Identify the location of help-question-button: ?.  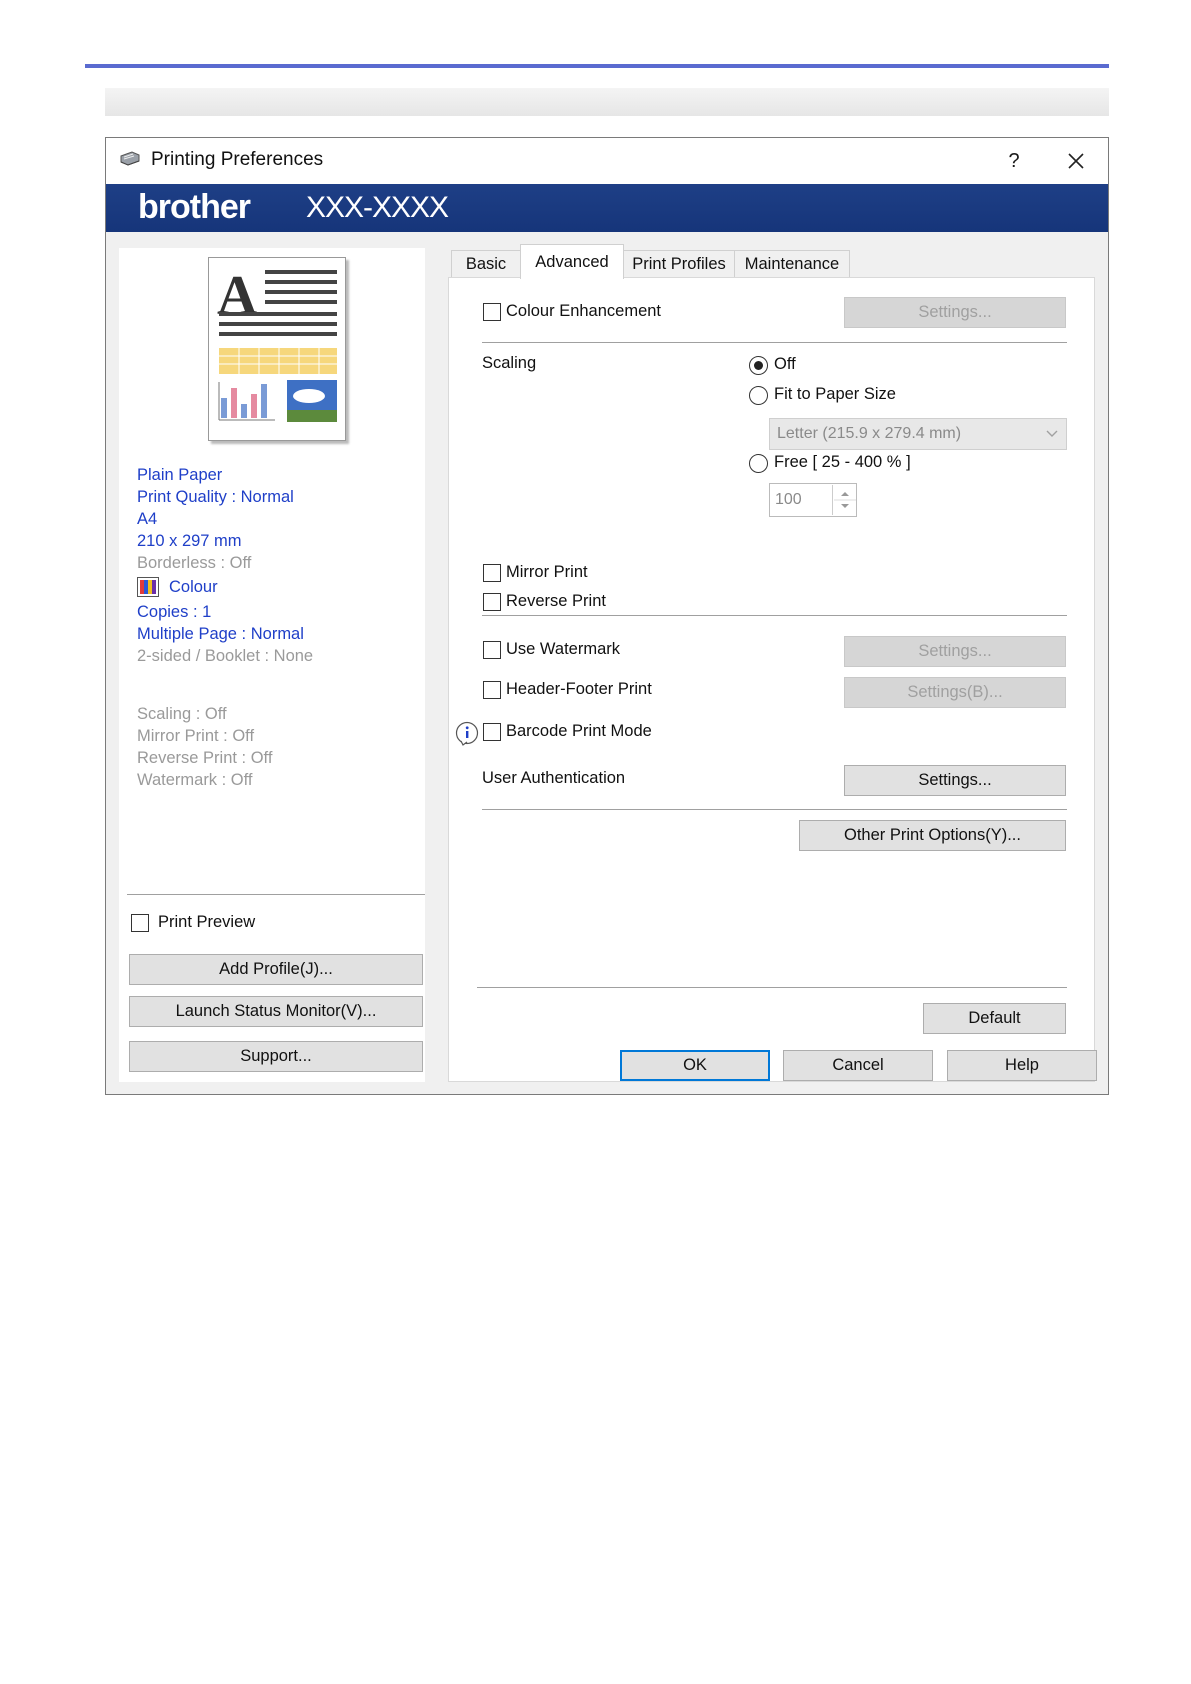
(1014, 161).